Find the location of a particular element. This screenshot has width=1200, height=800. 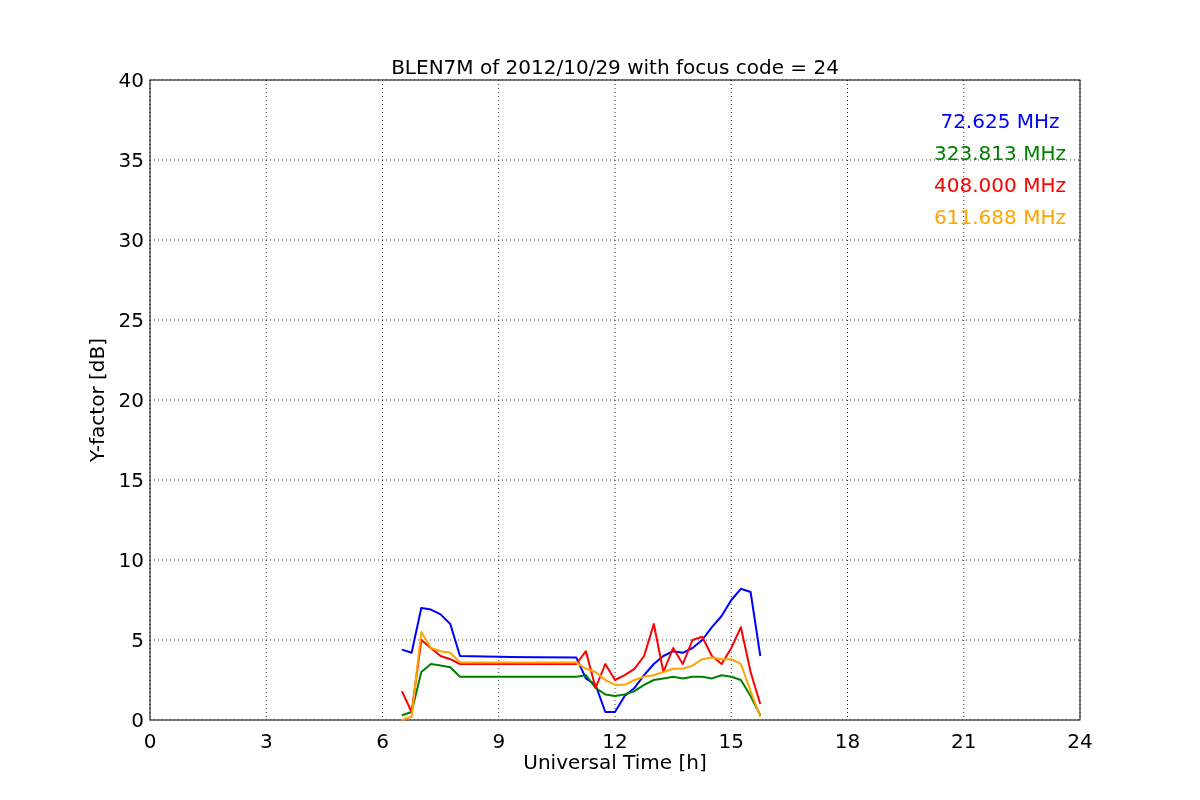

legend-label: 408.000 MHz is located at coordinates (1000, 185).